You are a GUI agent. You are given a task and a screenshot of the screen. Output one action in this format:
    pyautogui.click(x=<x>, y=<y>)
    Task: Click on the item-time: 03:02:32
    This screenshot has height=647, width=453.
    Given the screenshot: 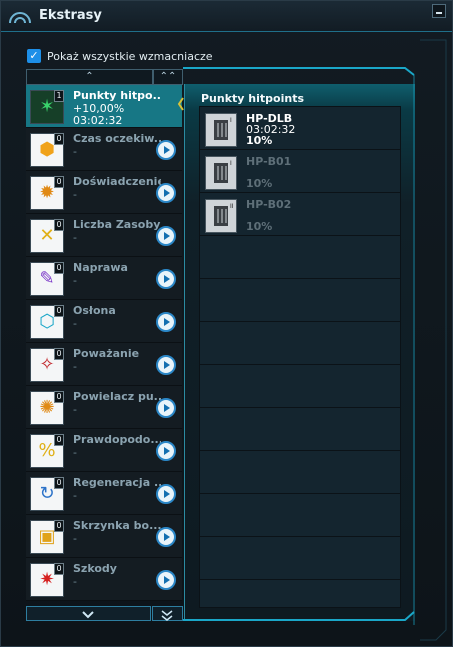 What is the action you would take?
    pyautogui.click(x=98, y=120)
    